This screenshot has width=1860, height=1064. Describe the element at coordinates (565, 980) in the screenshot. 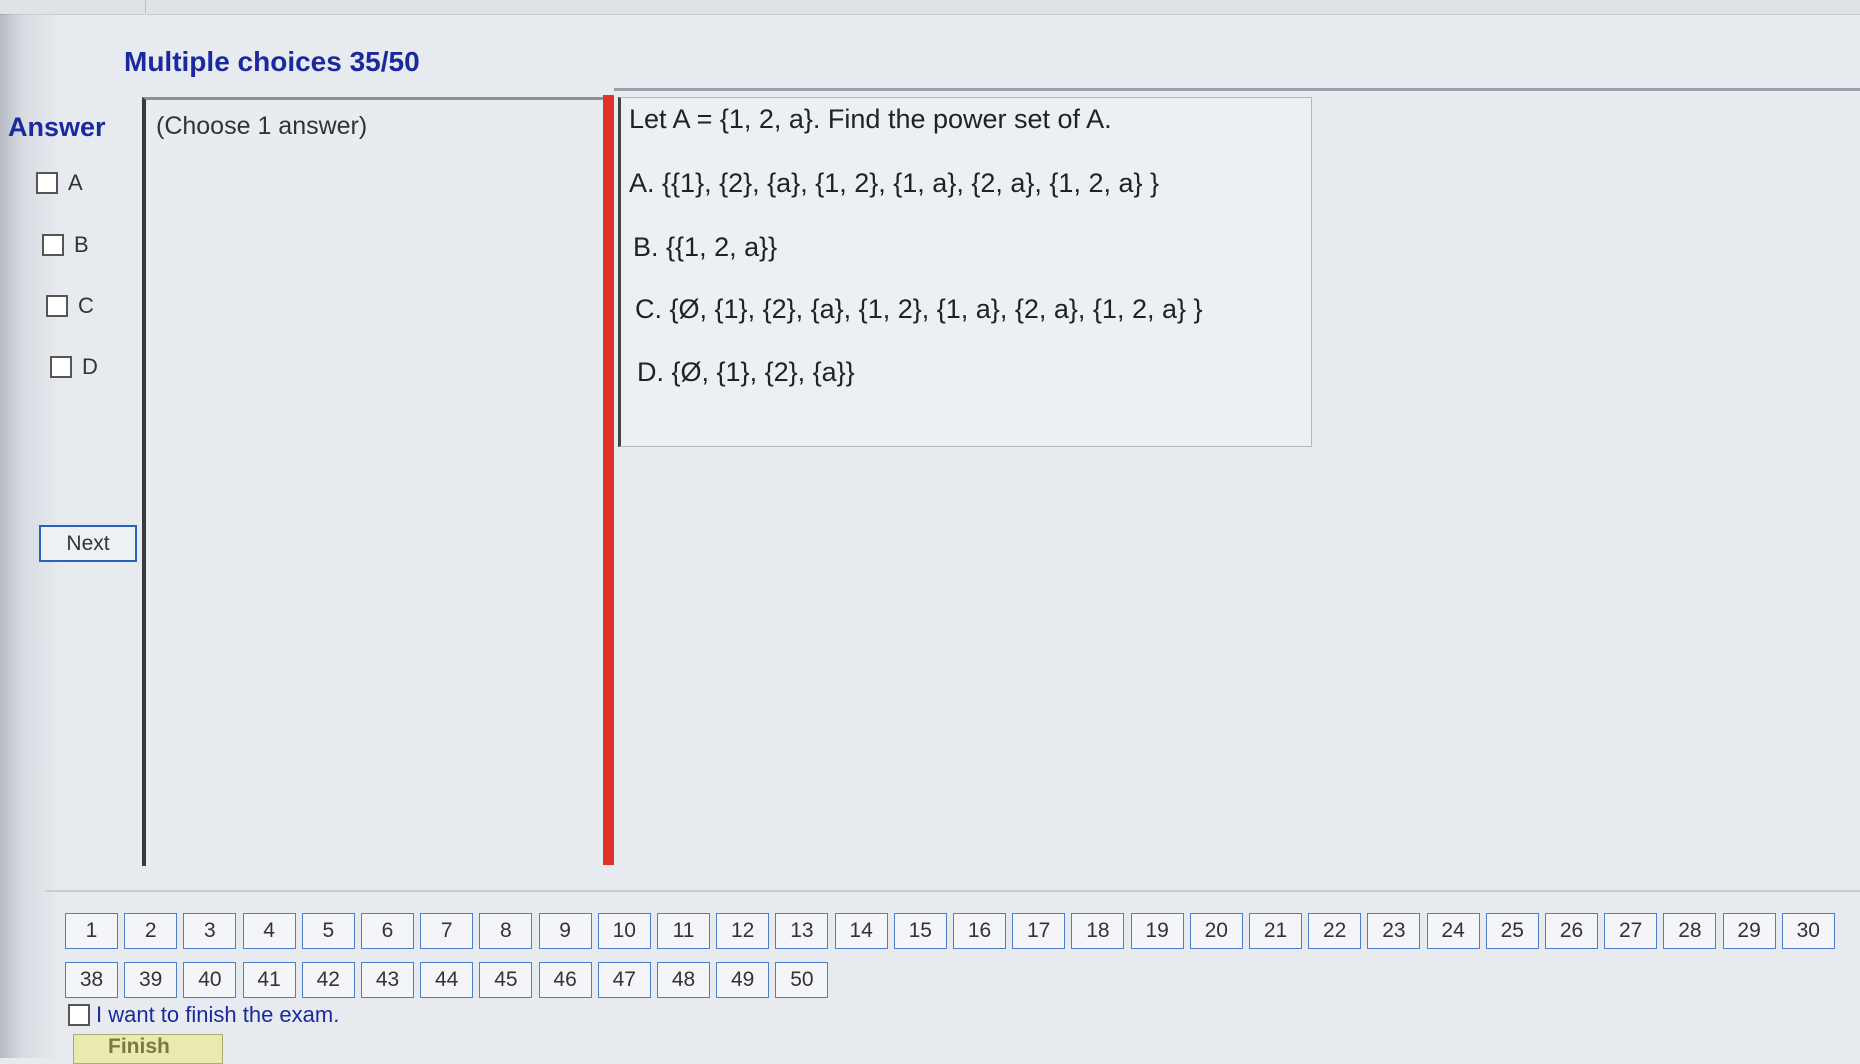

I see `question-nav-button: 46` at that location.